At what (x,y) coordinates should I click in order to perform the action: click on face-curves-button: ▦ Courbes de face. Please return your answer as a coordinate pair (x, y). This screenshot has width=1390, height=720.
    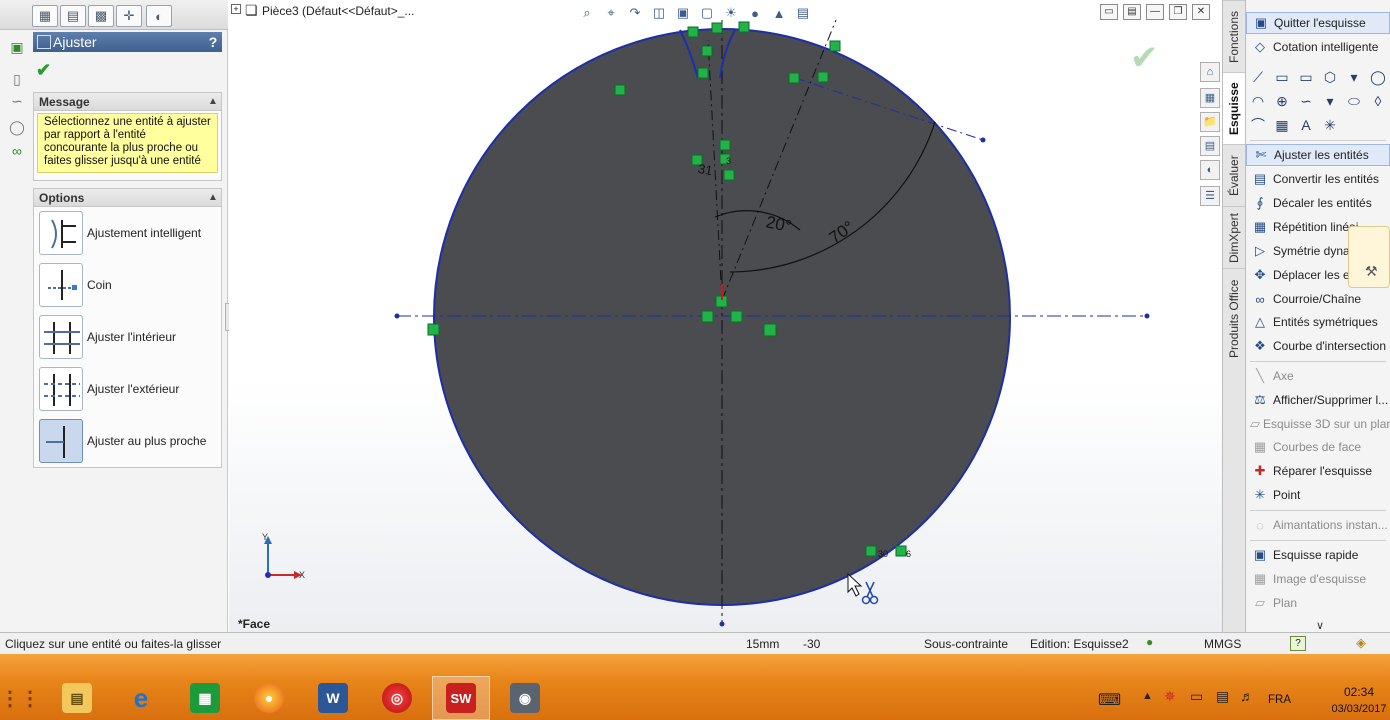
    Looking at the image, I should click on (1318, 447).